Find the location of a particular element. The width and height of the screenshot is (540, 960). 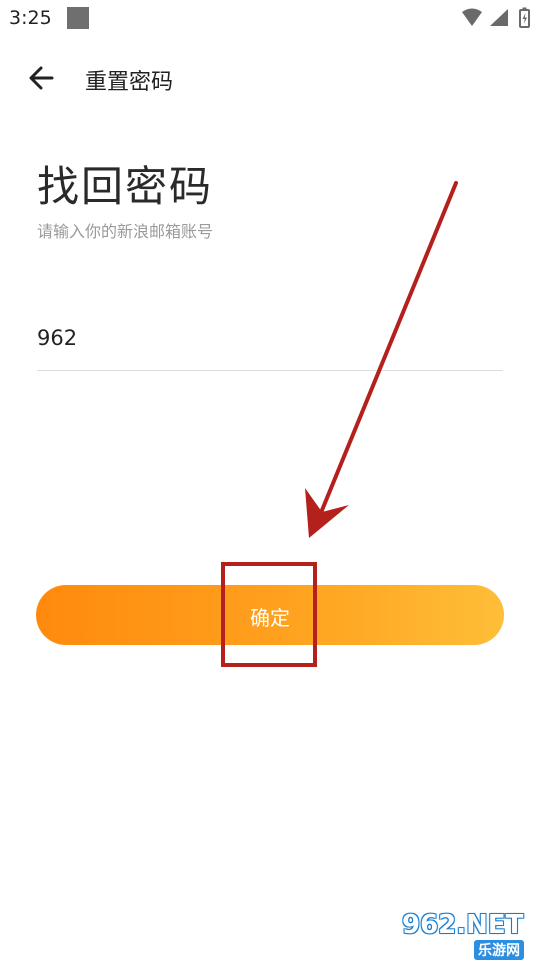

arrow-left-icon is located at coordinates (41, 78).